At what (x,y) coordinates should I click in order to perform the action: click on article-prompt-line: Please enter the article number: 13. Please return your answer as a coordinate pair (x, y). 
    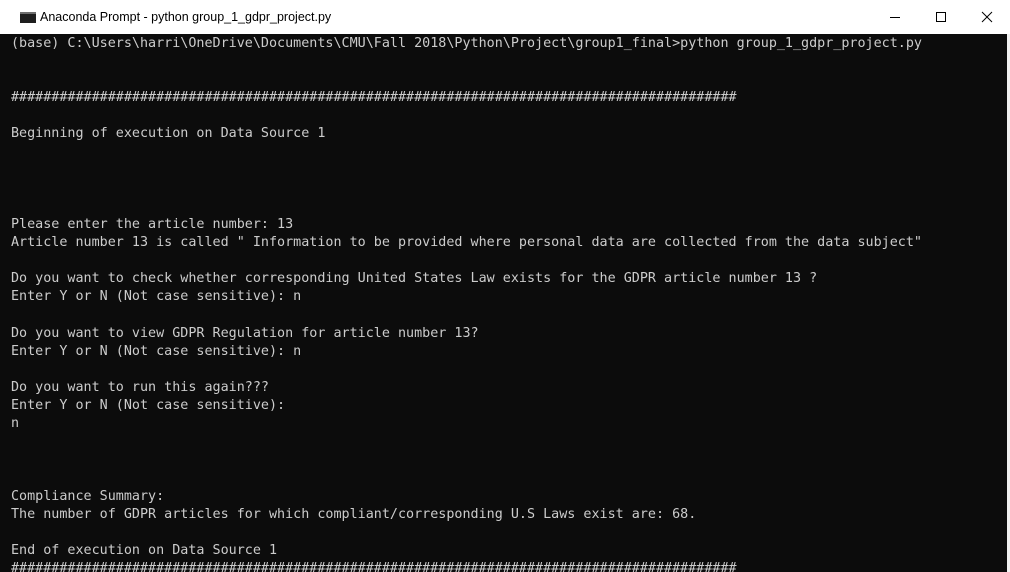
    Looking at the image, I should click on (152, 224).